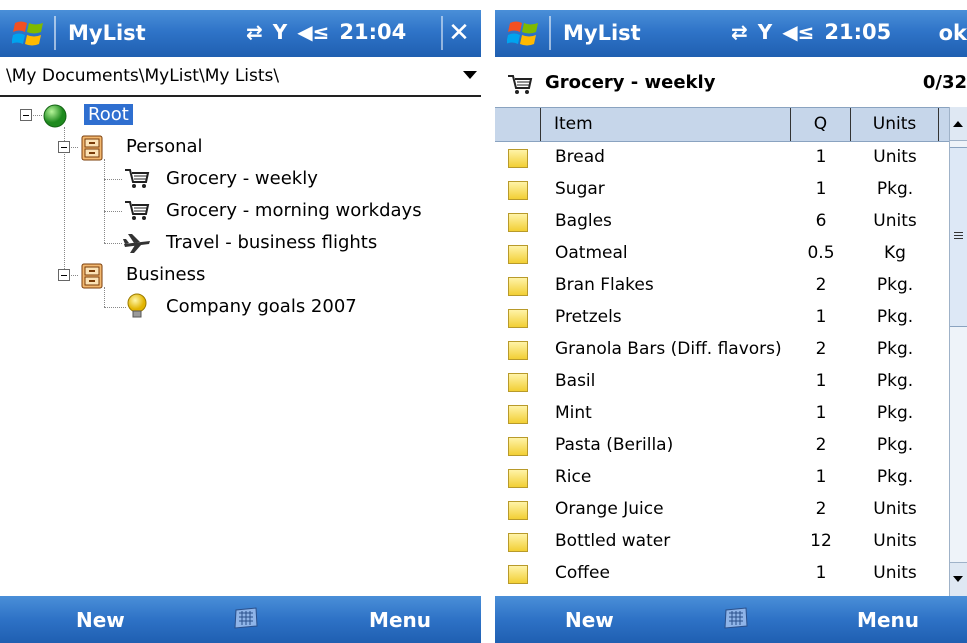 The image size is (967, 643). I want to click on tree-item-travel: Travel - business flights, so click(271, 243).